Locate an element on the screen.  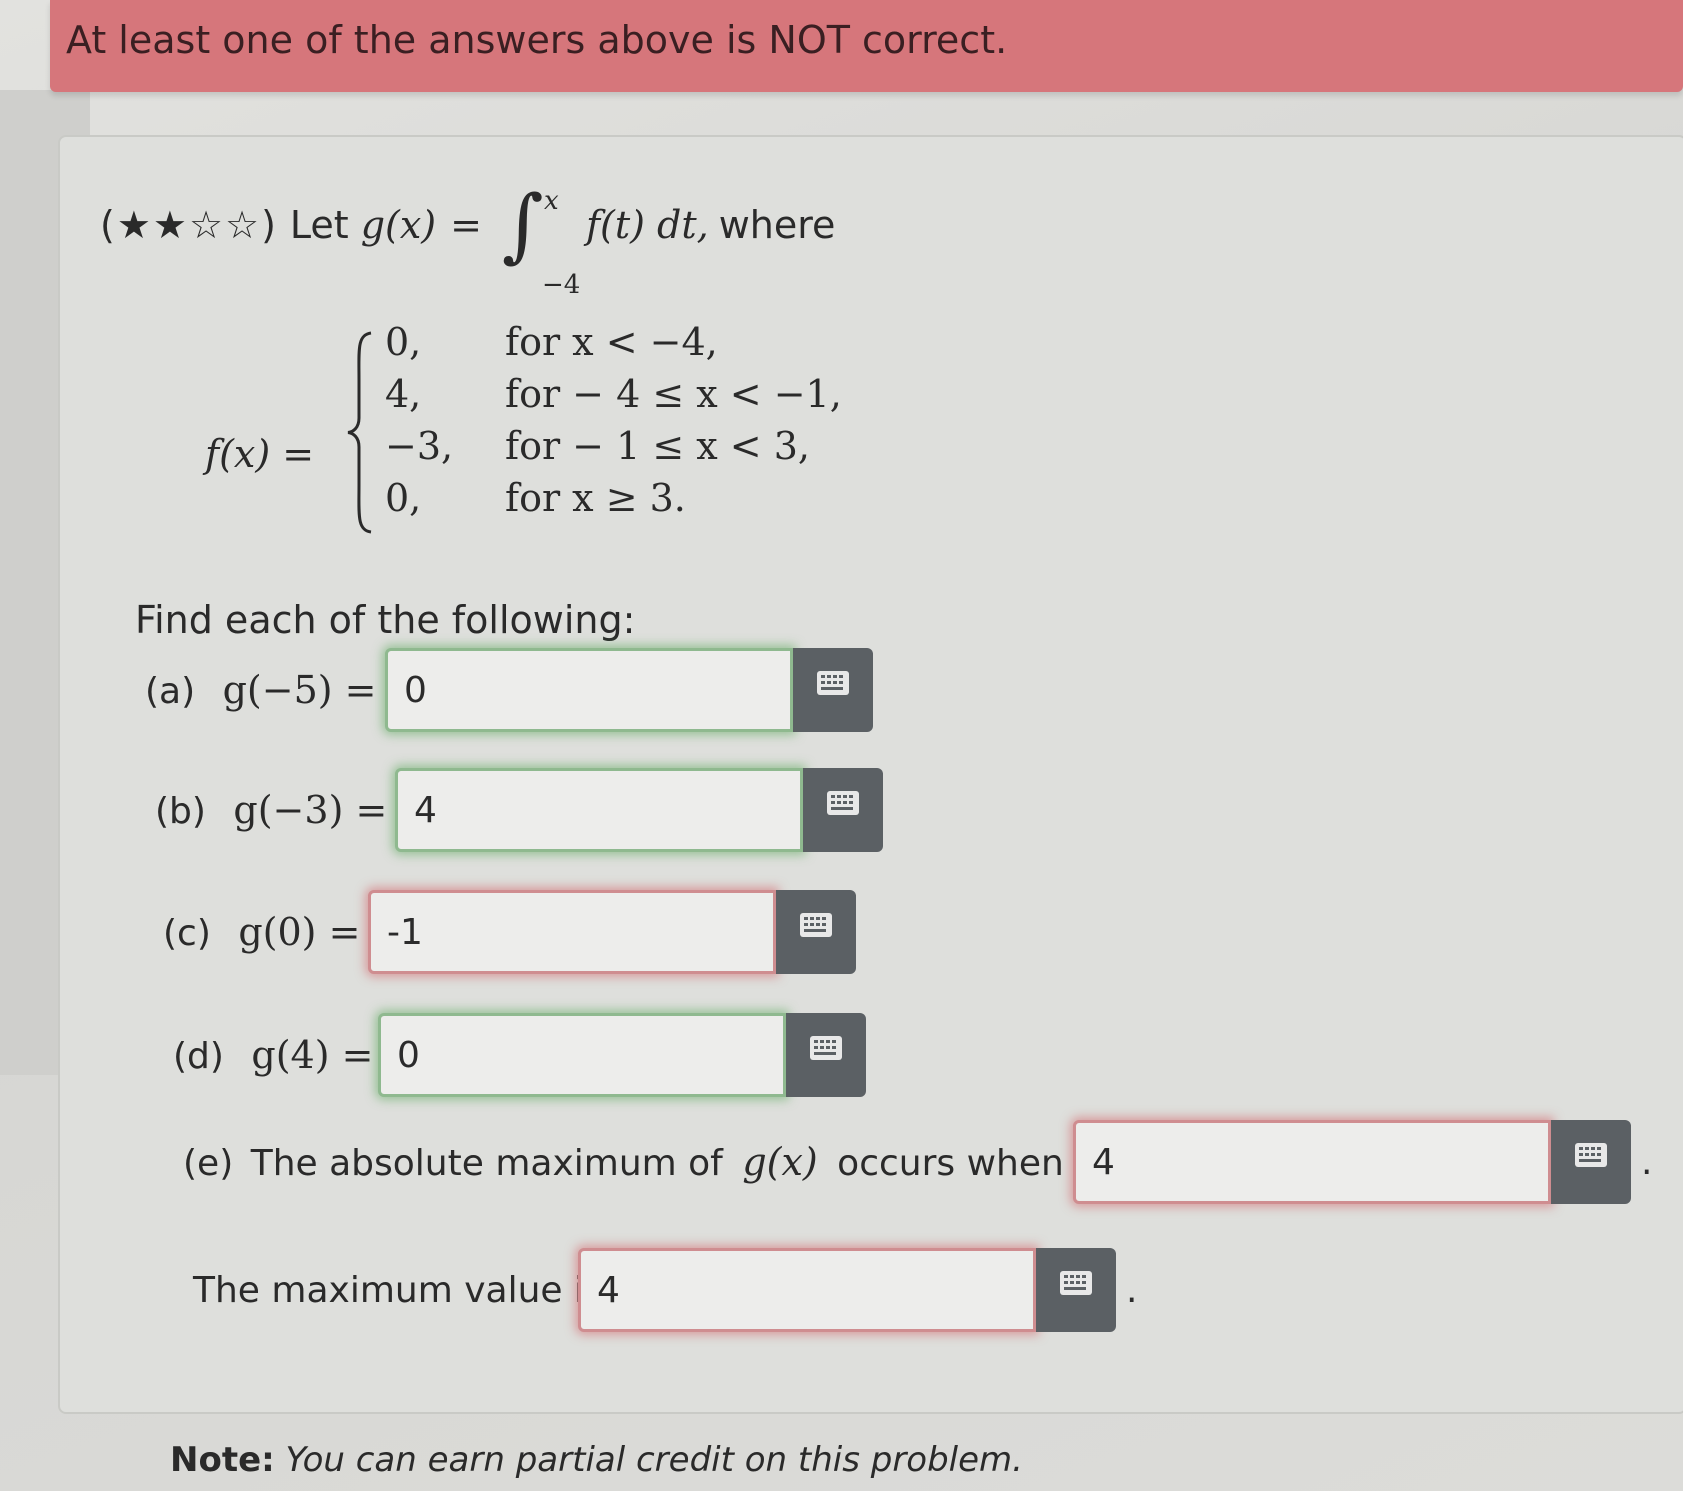
answer-max-group is located at coordinates (847, 1290).